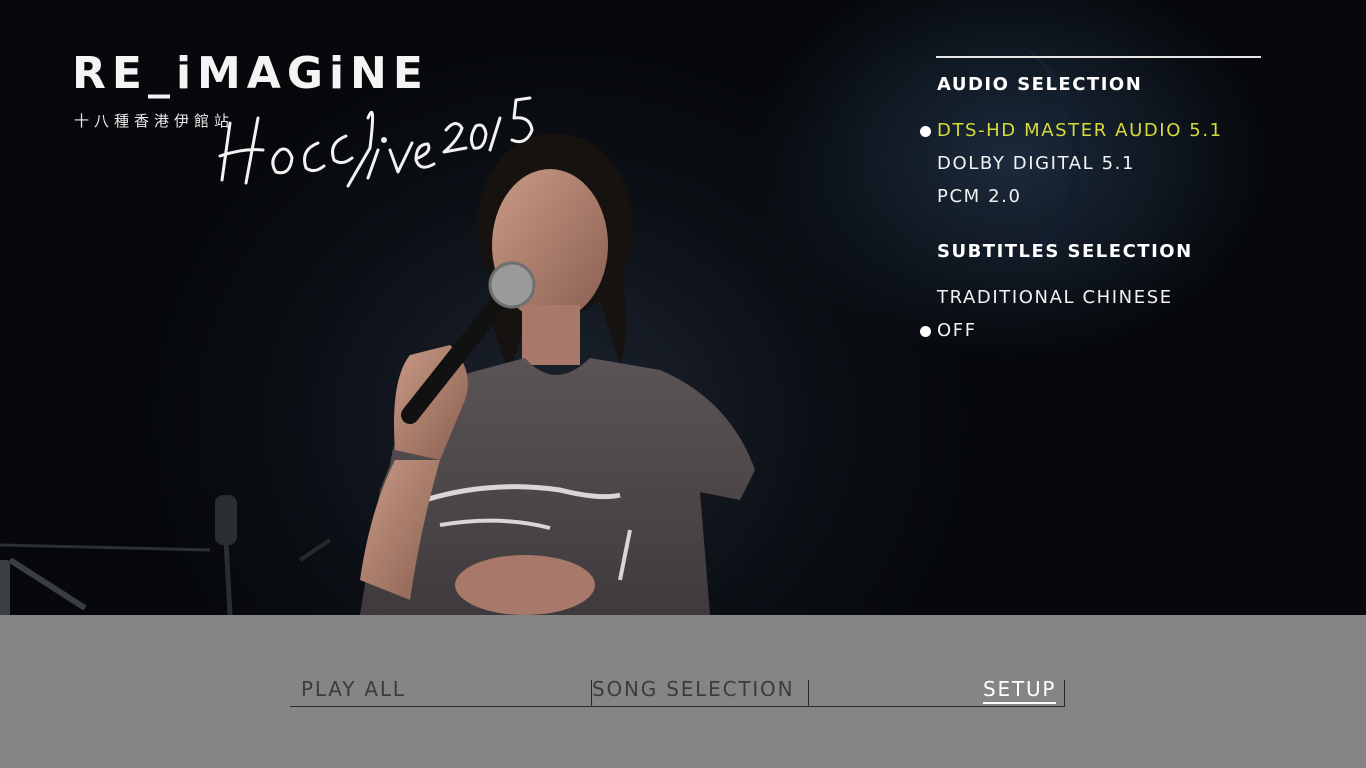  Describe the element at coordinates (5, 587) in the screenshot. I see `edge-handle` at that location.